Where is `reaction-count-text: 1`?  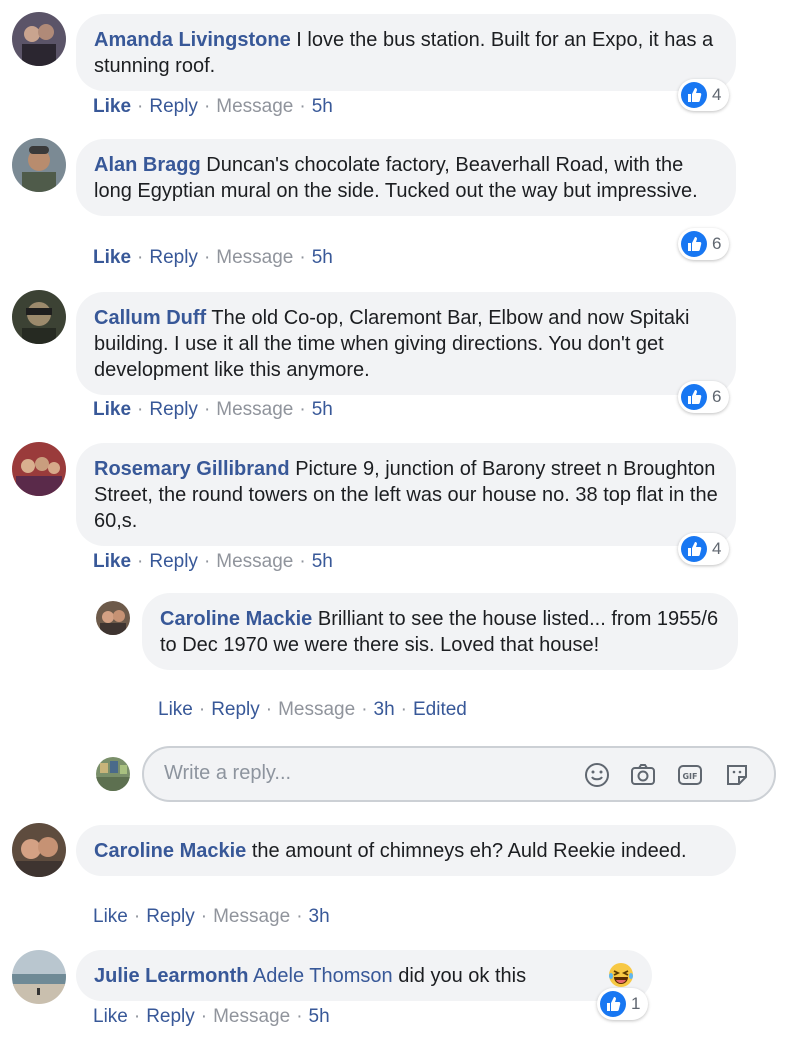 reaction-count-text: 1 is located at coordinates (636, 1003).